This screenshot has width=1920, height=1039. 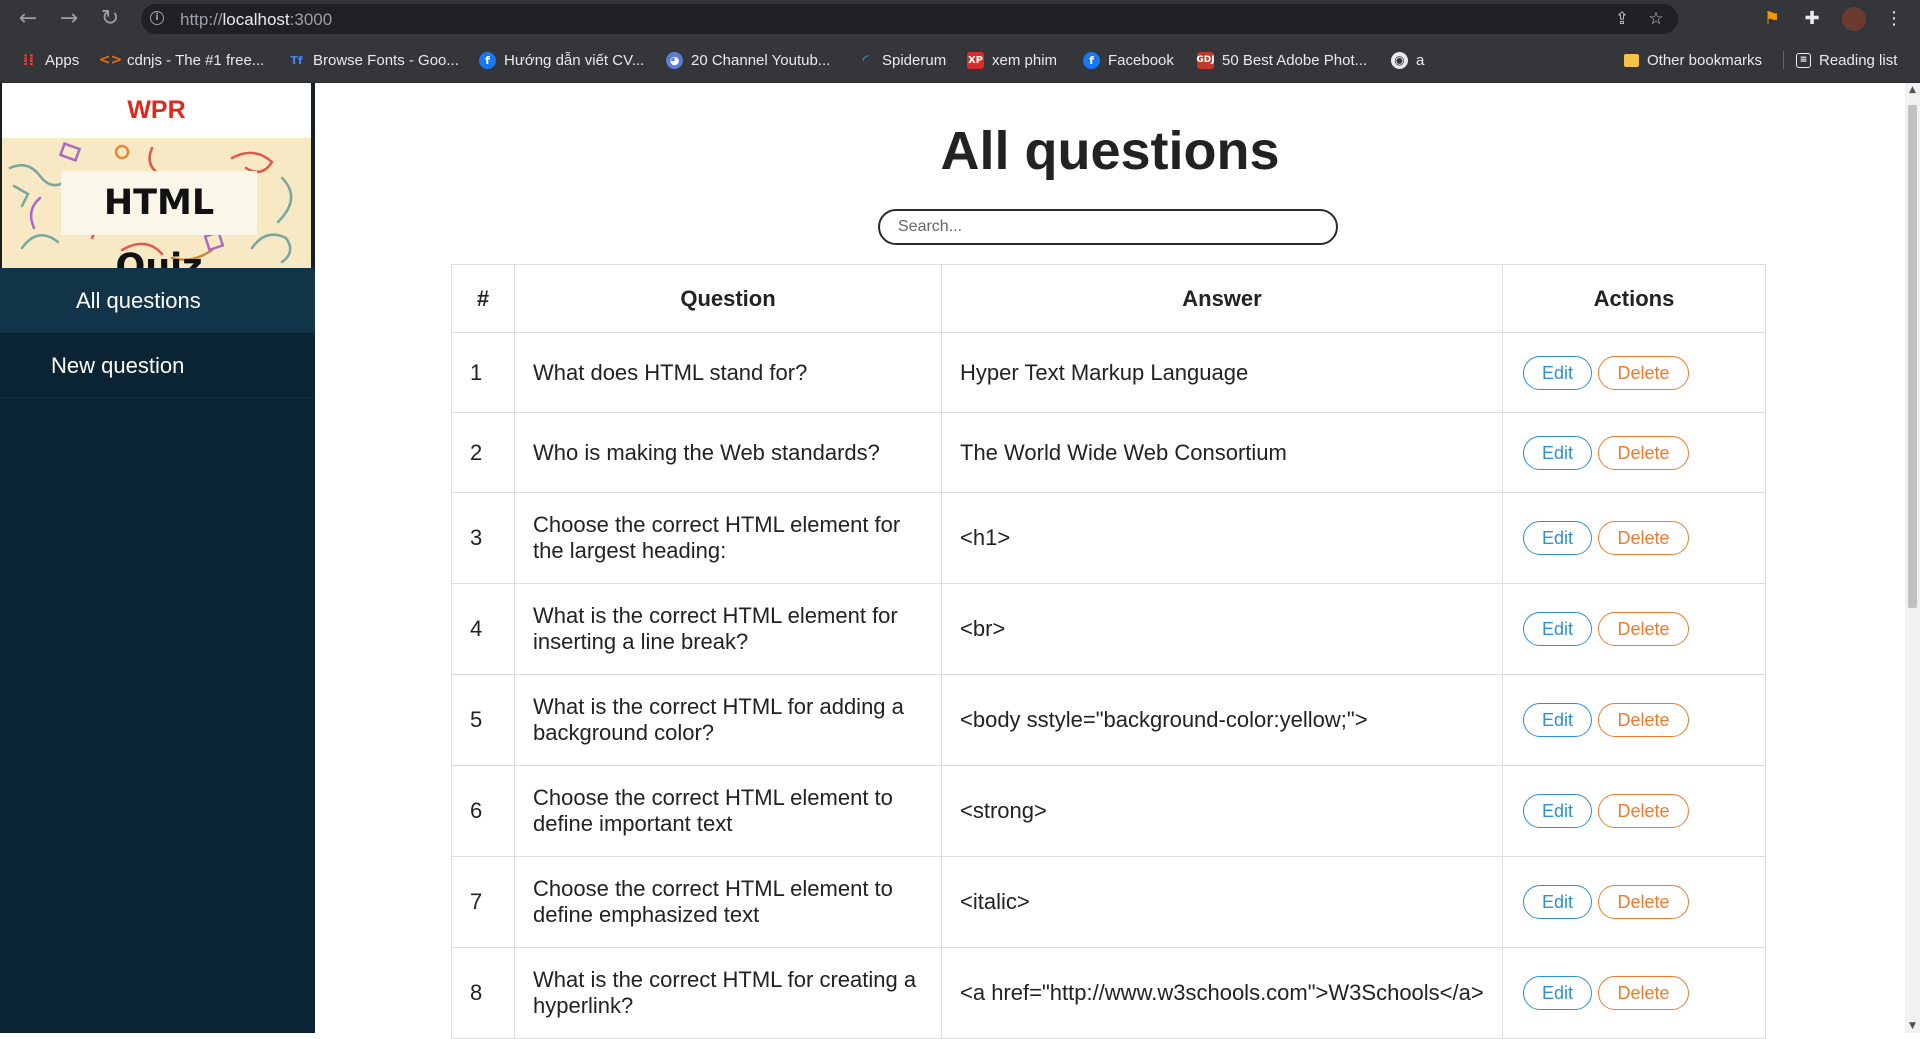 What do you see at coordinates (674, 60) in the screenshot?
I see `ghost-icon: ◕` at bounding box center [674, 60].